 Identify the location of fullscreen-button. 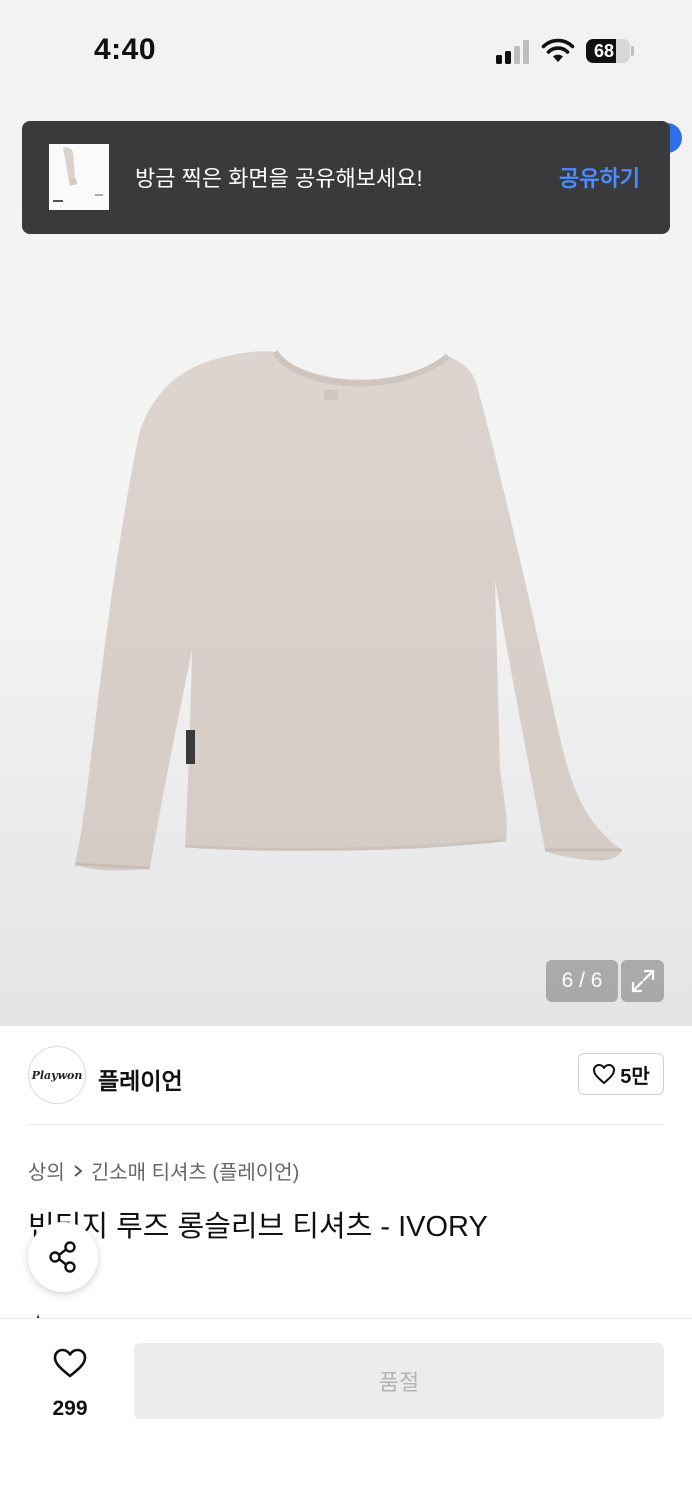
(642, 981).